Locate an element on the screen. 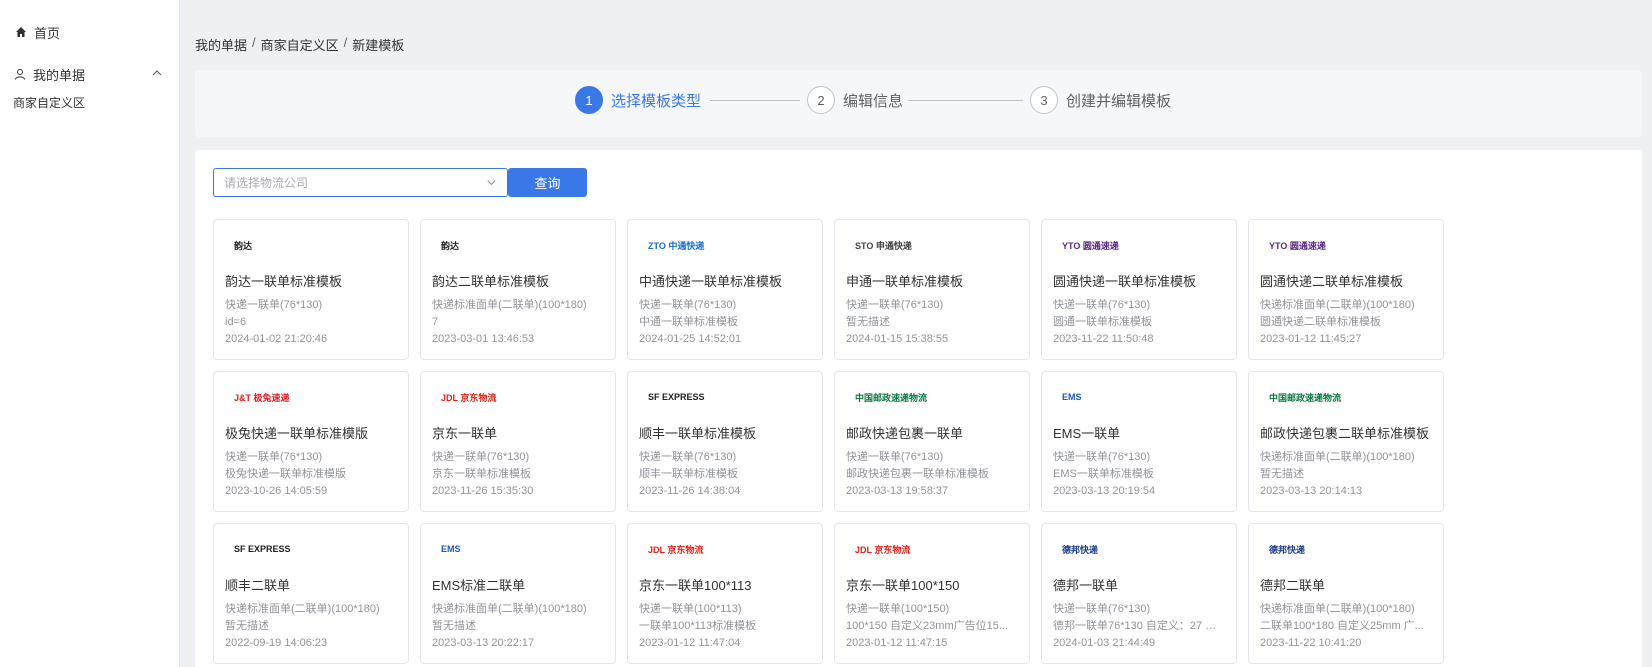  template-title: 顺丰二联单 is located at coordinates (258, 585).